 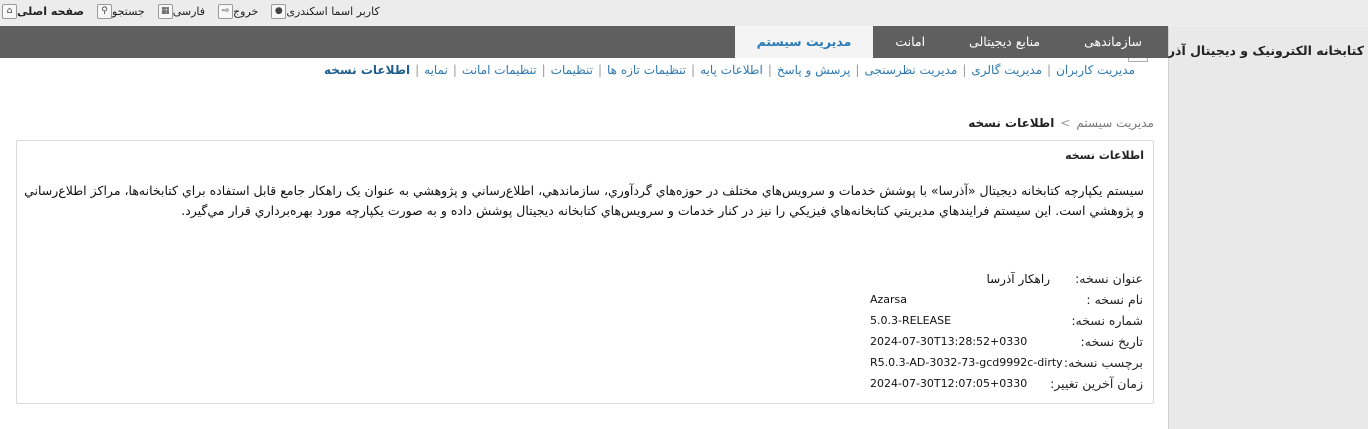 I want to click on subnav-gallery-management: مدیریت گالری, so click(x=1006, y=70).